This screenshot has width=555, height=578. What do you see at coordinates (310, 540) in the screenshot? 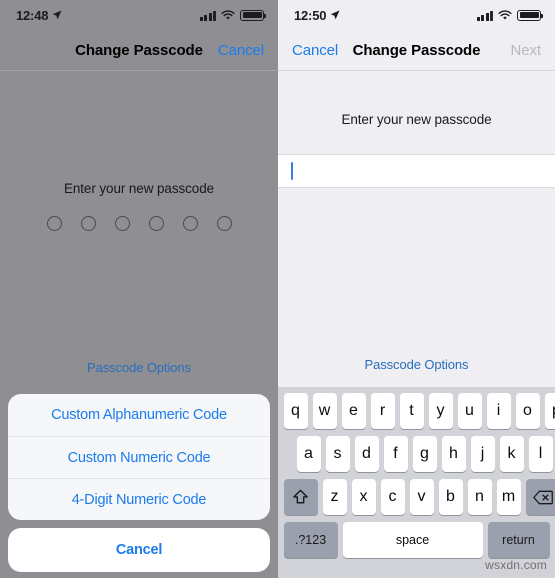
I see `numbers-key: .?123` at bounding box center [310, 540].